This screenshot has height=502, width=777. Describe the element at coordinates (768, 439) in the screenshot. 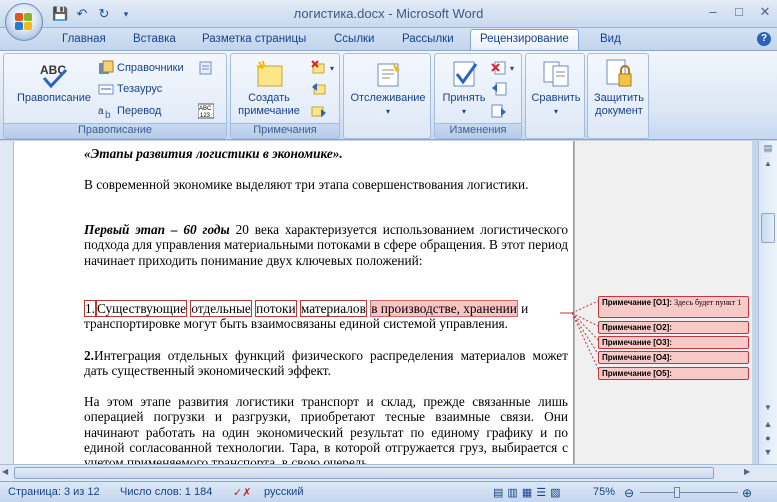

I see `browse-object-icon: ●` at that location.